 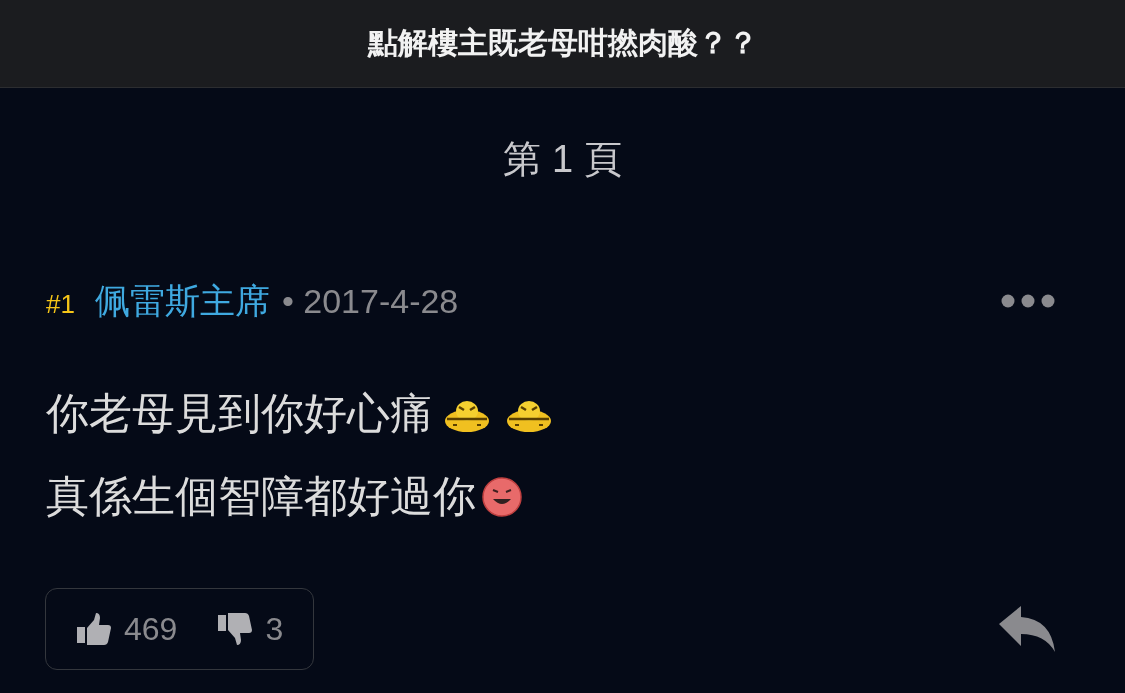 I want to click on dislike-button: 3, so click(x=250, y=629).